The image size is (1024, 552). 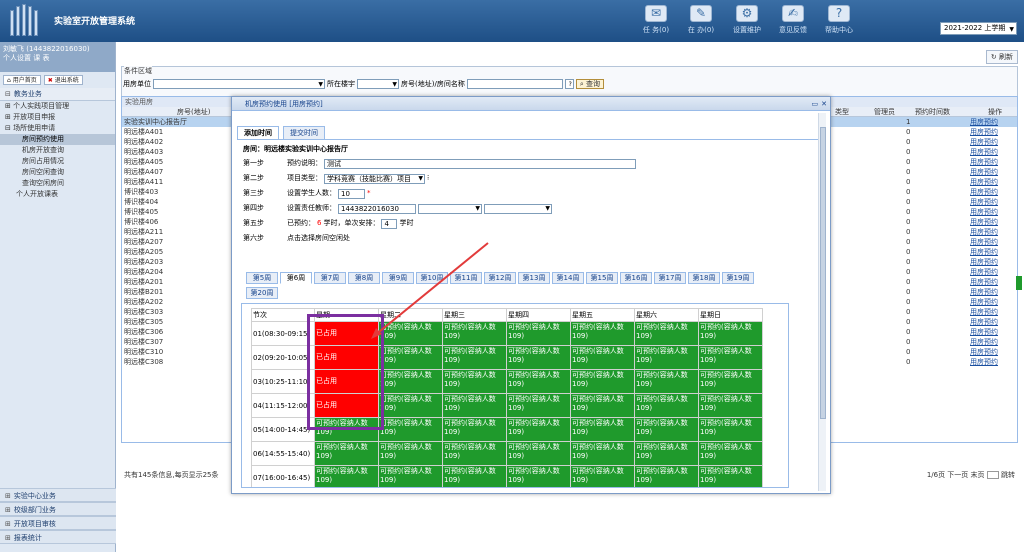 I want to click on sidebar-sub-find-free: 查询空闲房间, so click(x=57, y=183).